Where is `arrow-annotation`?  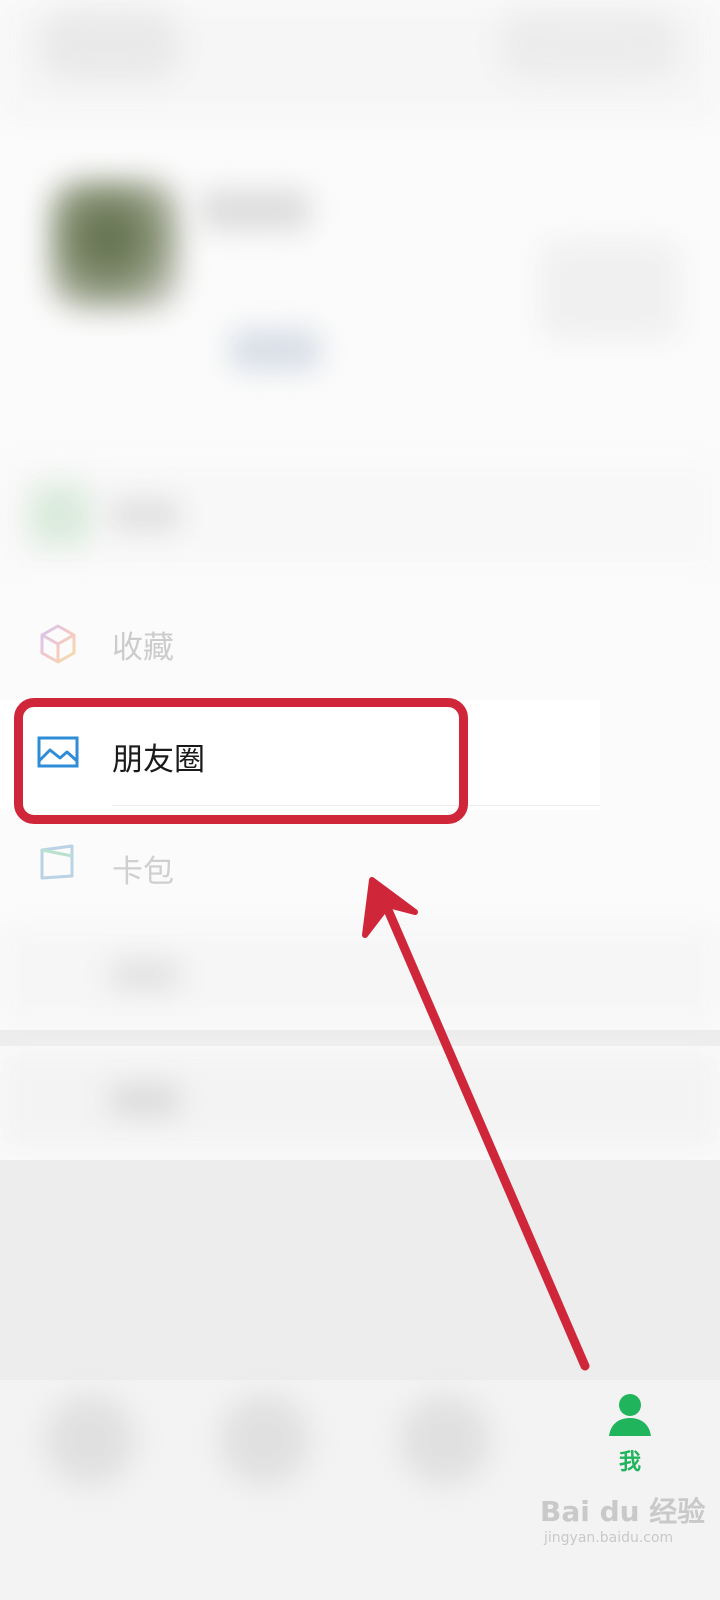 arrow-annotation is located at coordinates (476, 1124).